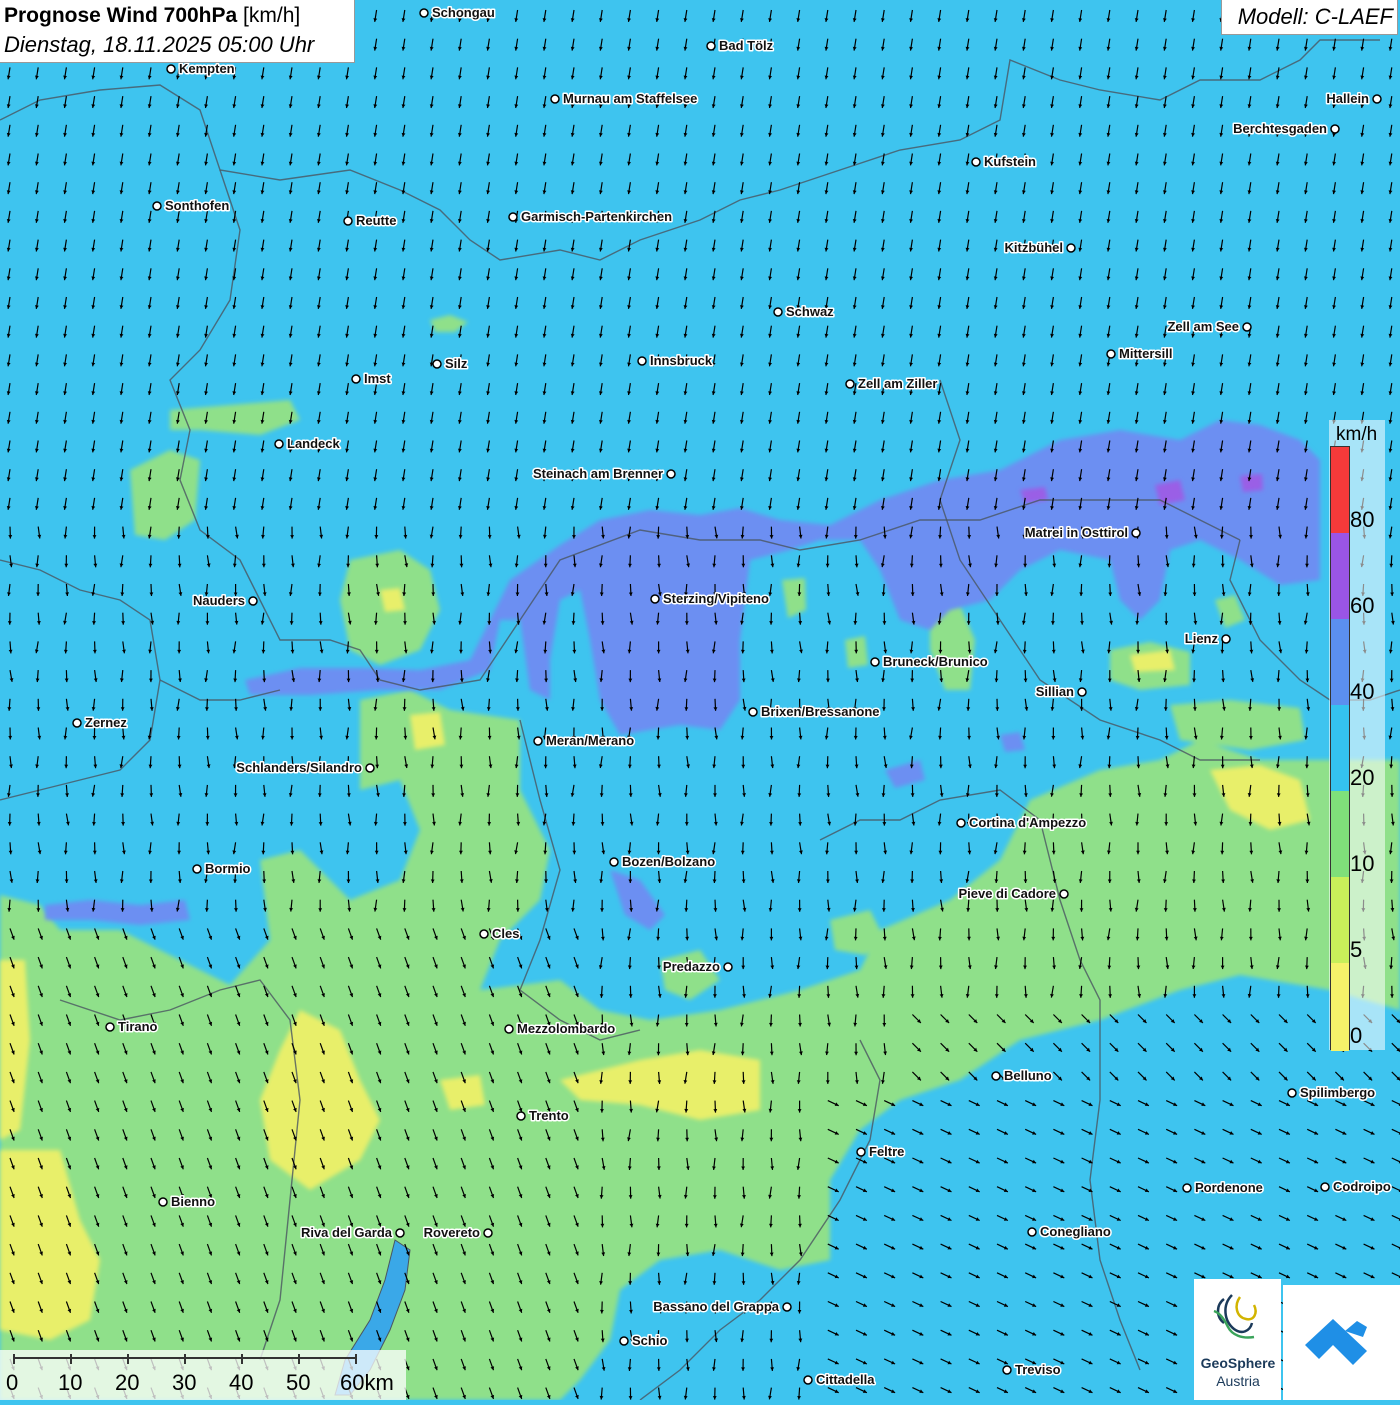 The height and width of the screenshot is (1405, 1400). What do you see at coordinates (820, 711) in the screenshot?
I see `city-label: Brixen/Bressanone` at bounding box center [820, 711].